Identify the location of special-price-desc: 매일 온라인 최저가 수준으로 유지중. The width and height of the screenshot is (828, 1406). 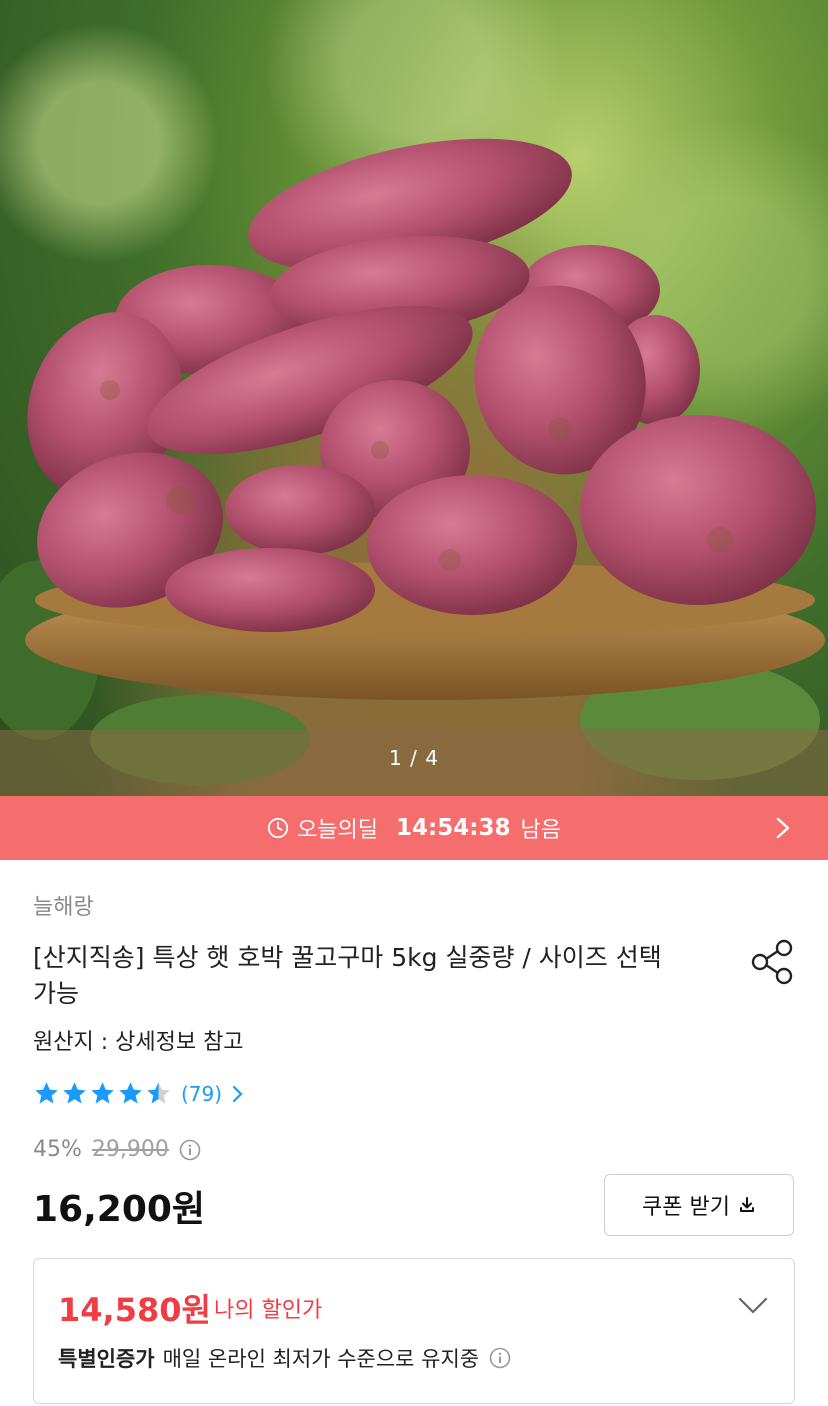
(321, 1359).